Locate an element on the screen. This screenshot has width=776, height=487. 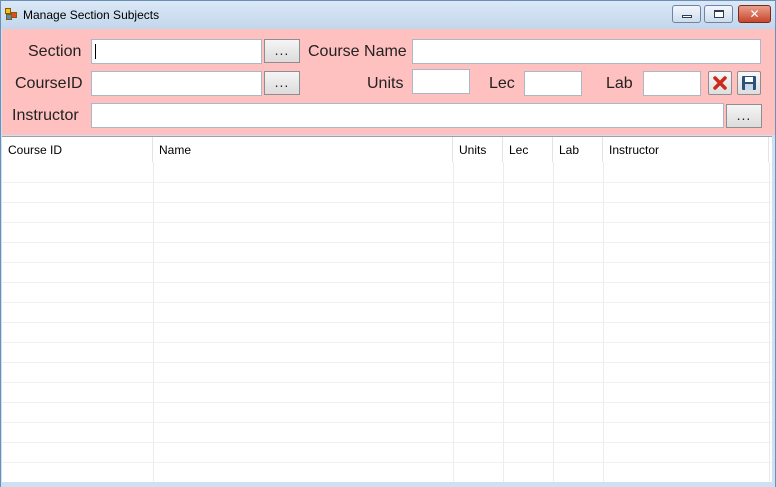
column-header-name: Name is located at coordinates (303, 149).